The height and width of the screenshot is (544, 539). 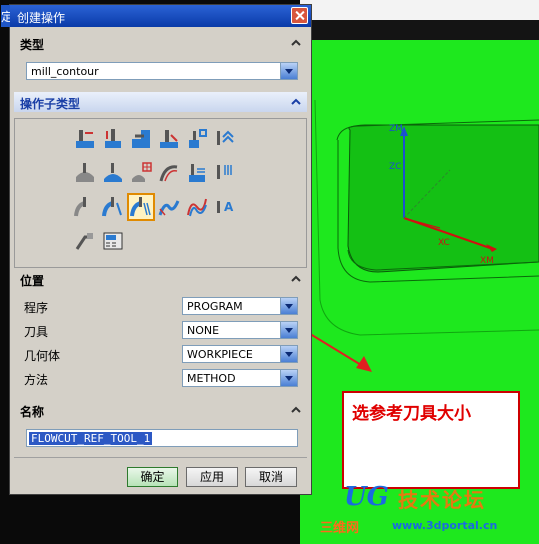 I want to click on subtype-icon-panel: A, so click(x=160, y=193).